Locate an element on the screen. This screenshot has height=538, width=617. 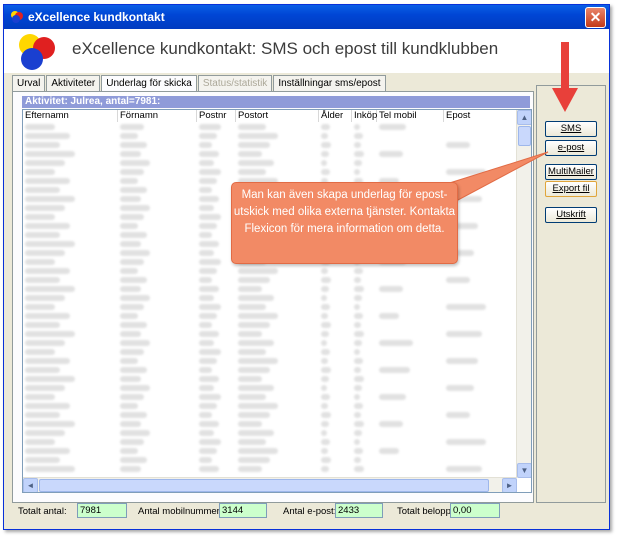
tab-status: Status/statistik is located at coordinates (235, 83).